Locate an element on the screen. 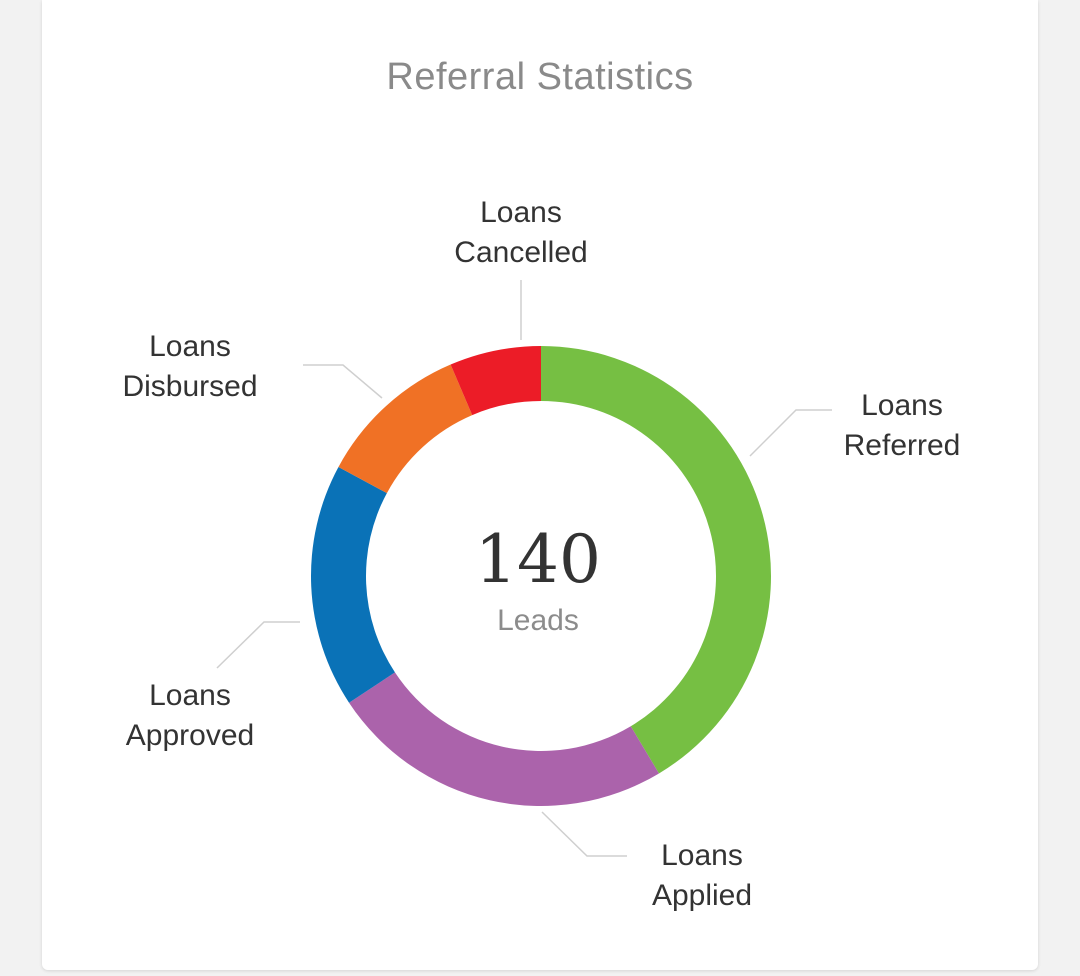 This screenshot has width=1080, height=976. label-loans-referred: Loans Referred is located at coordinates (902, 425).